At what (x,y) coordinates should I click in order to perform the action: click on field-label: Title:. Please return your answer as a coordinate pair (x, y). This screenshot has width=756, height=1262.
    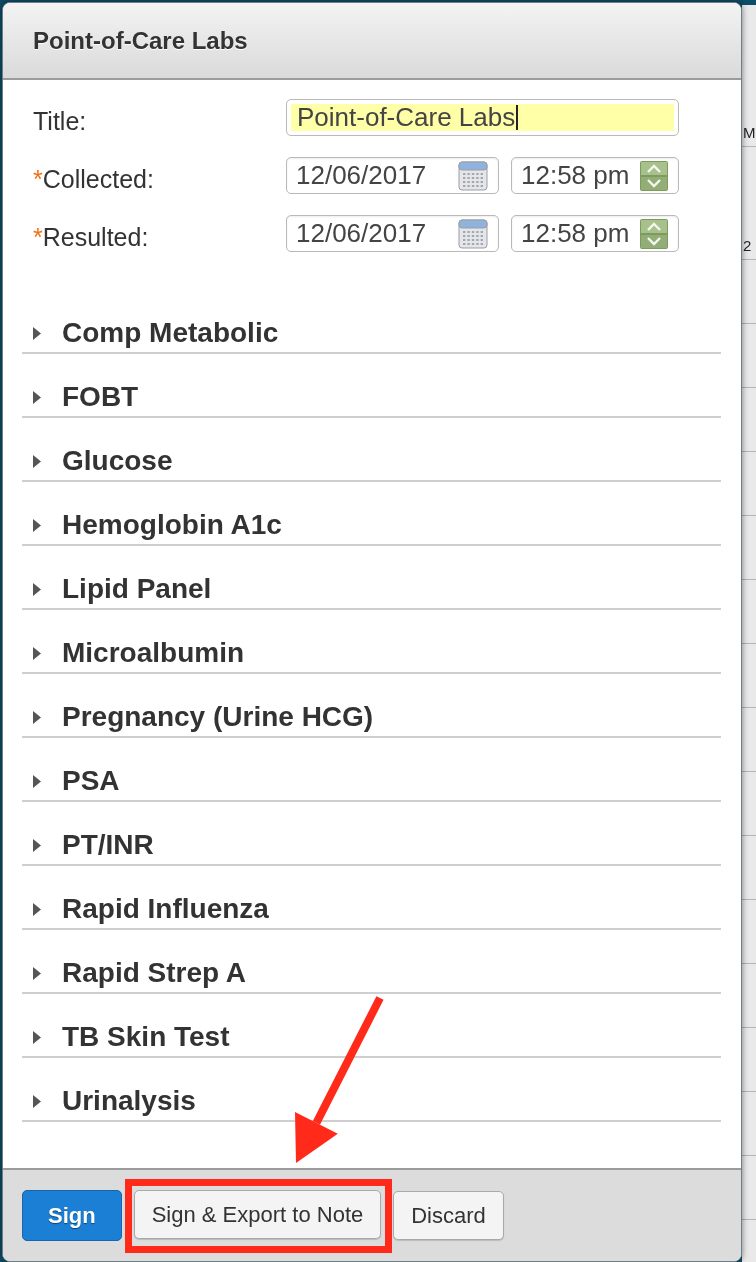
    Looking at the image, I should click on (60, 121).